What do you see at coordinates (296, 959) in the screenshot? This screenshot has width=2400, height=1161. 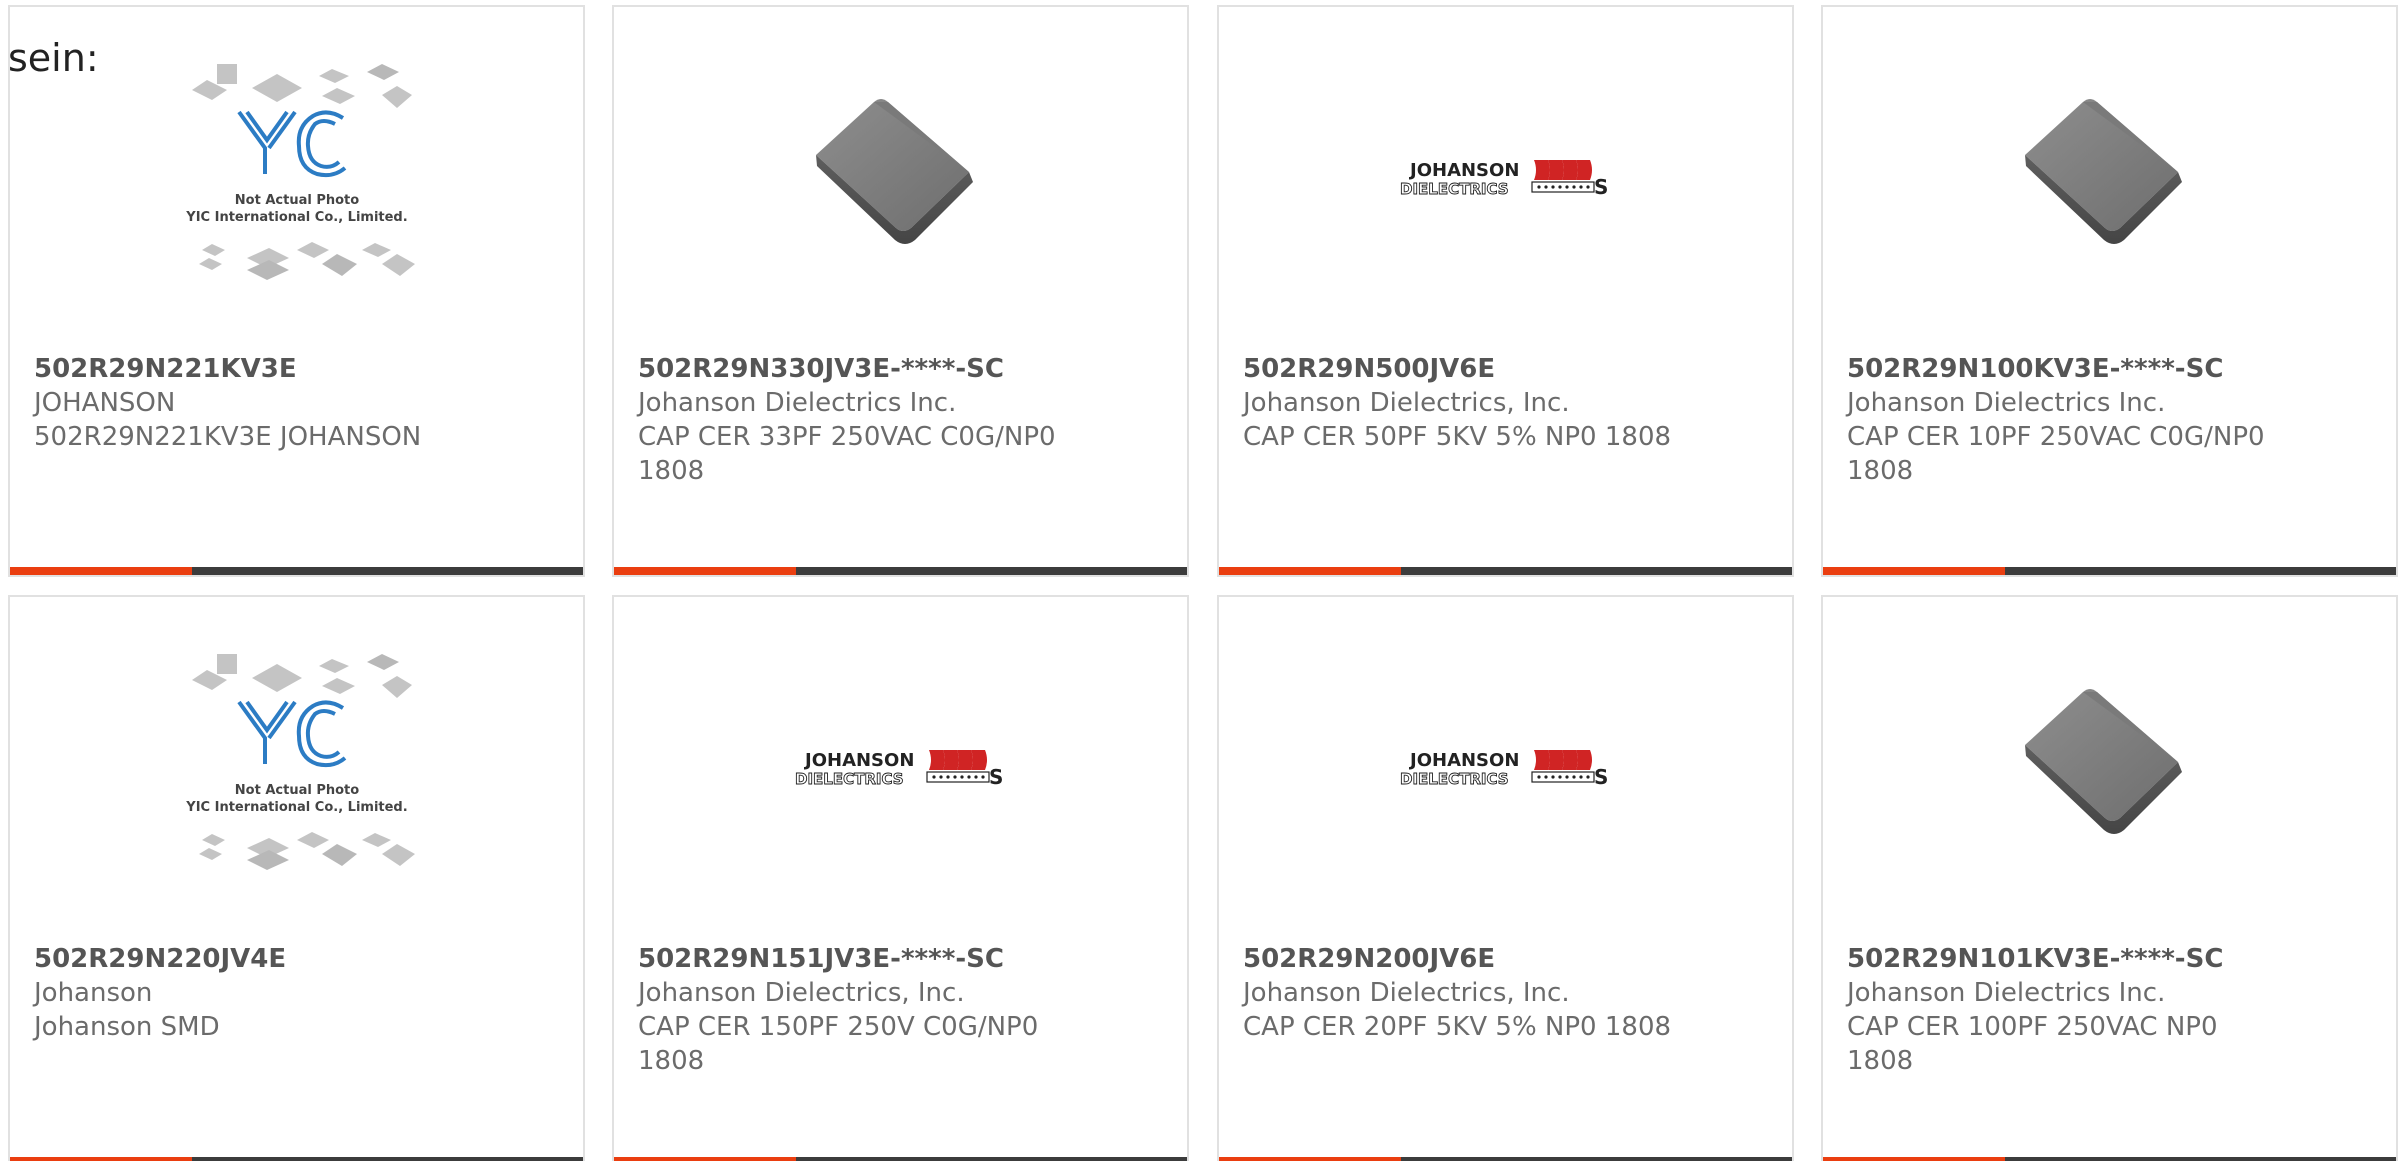 I see `part-number: 502R29N220JV4E` at bounding box center [296, 959].